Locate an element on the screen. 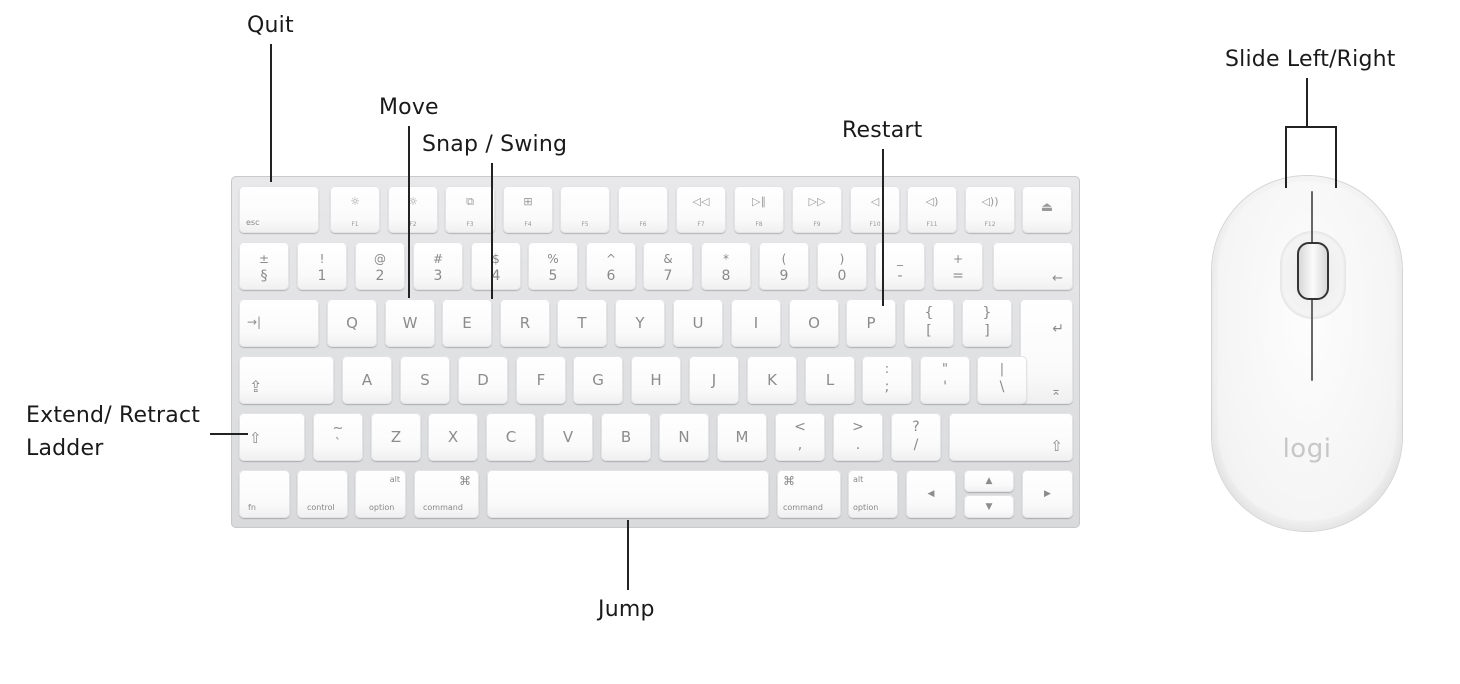  key-backspace: ← is located at coordinates (1033, 266).